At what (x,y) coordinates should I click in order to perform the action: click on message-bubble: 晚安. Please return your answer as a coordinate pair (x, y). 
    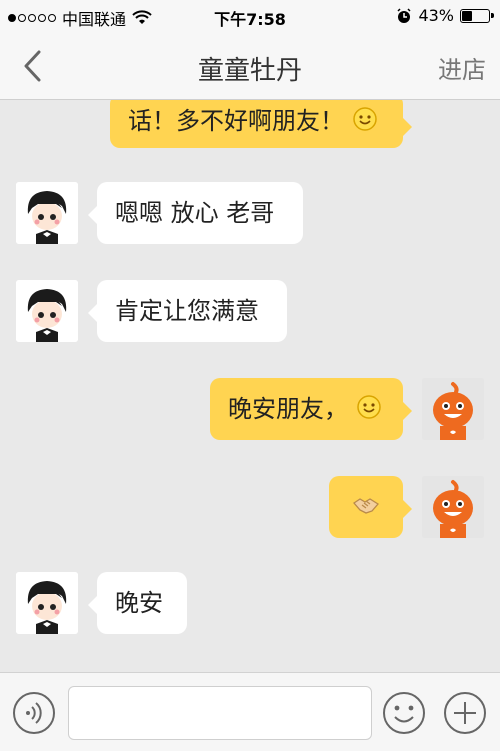
    Looking at the image, I should click on (137, 603).